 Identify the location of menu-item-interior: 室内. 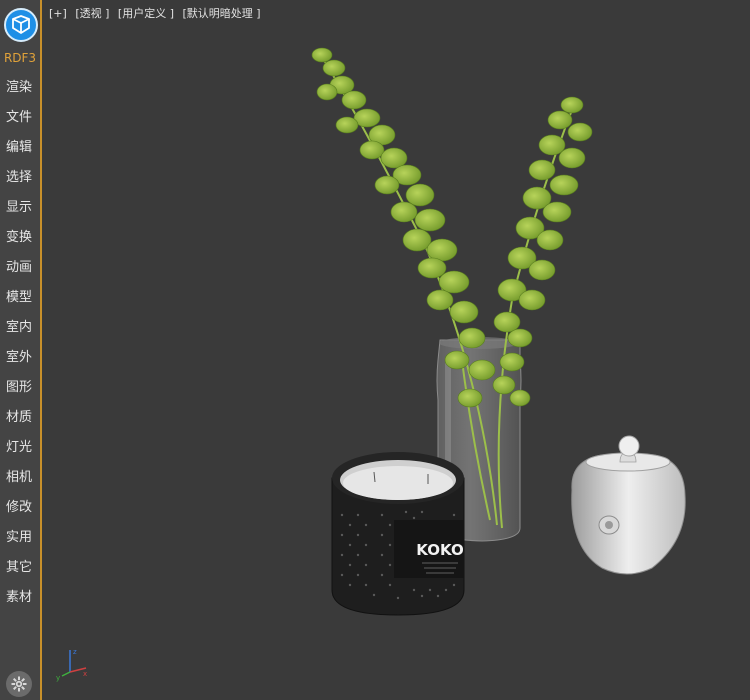
(20, 333).